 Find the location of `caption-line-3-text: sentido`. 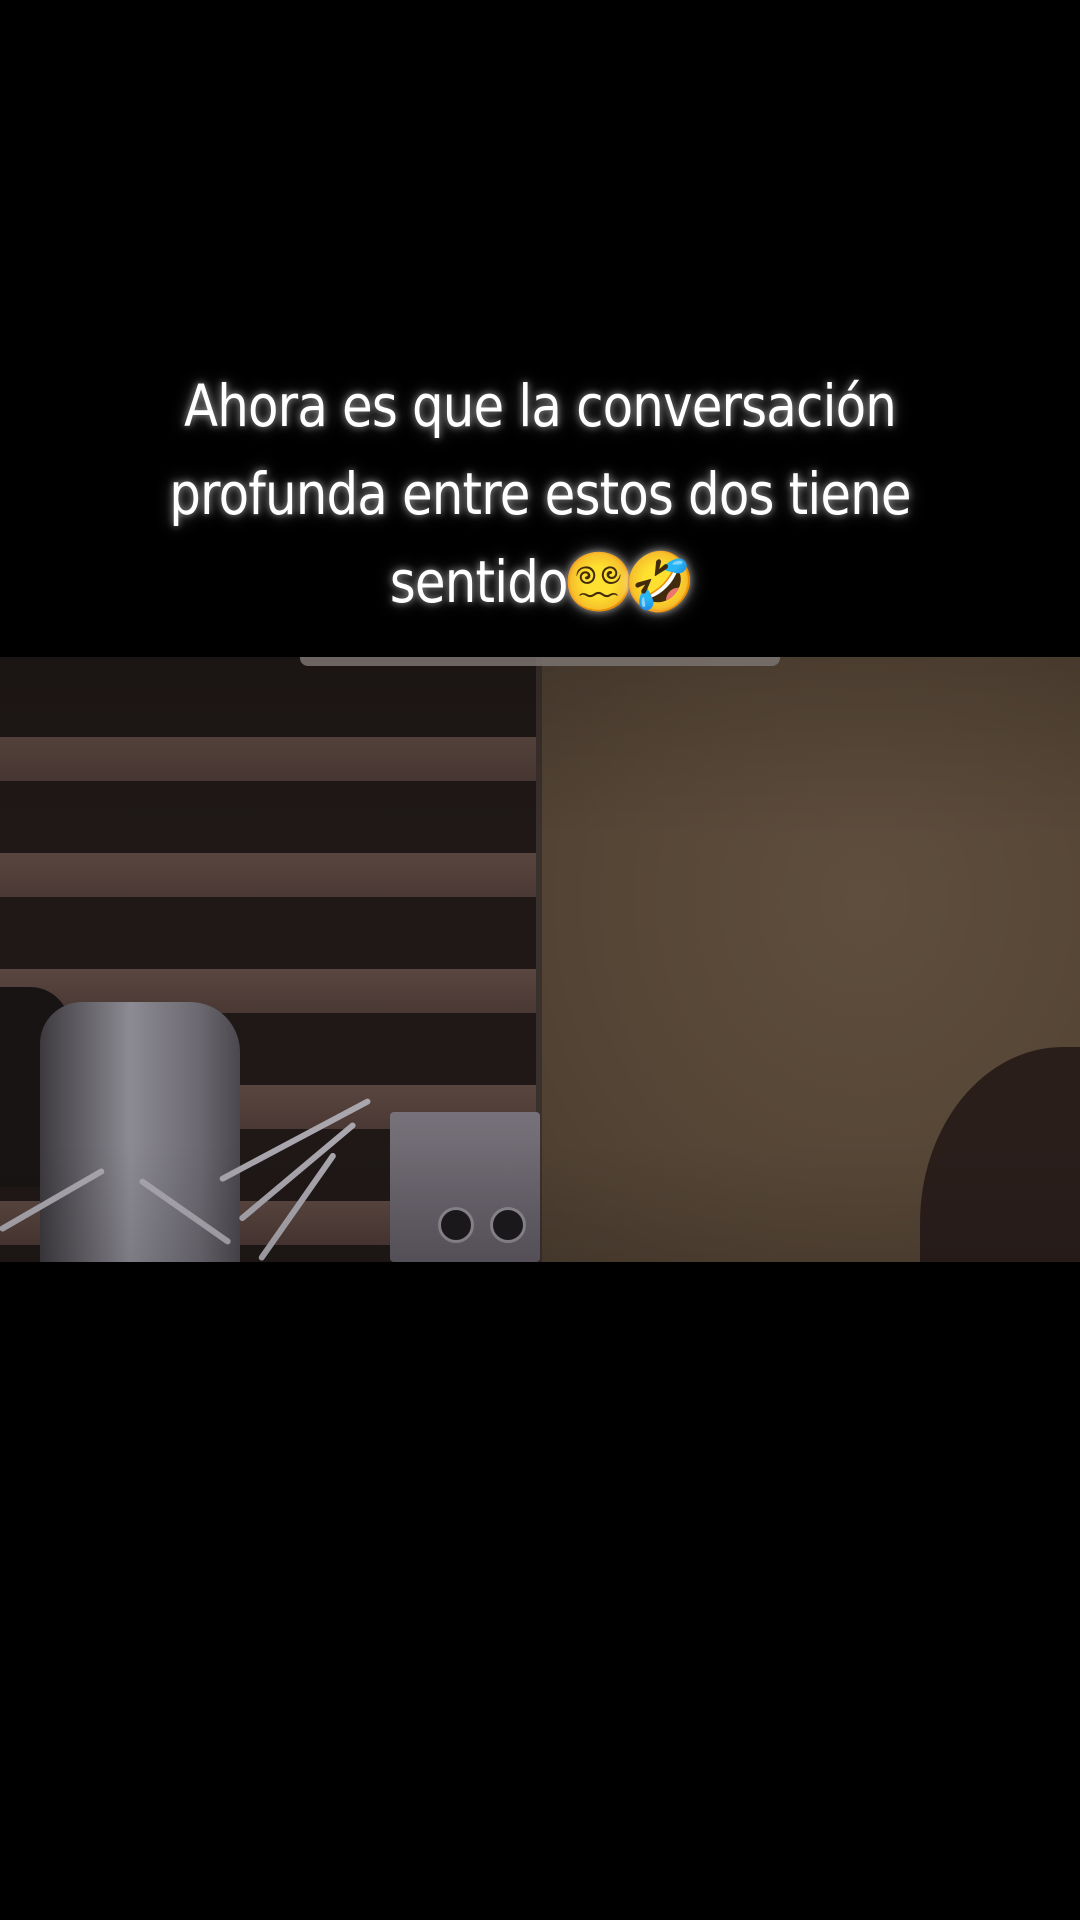

caption-line-3-text: sentido is located at coordinates (479, 582).